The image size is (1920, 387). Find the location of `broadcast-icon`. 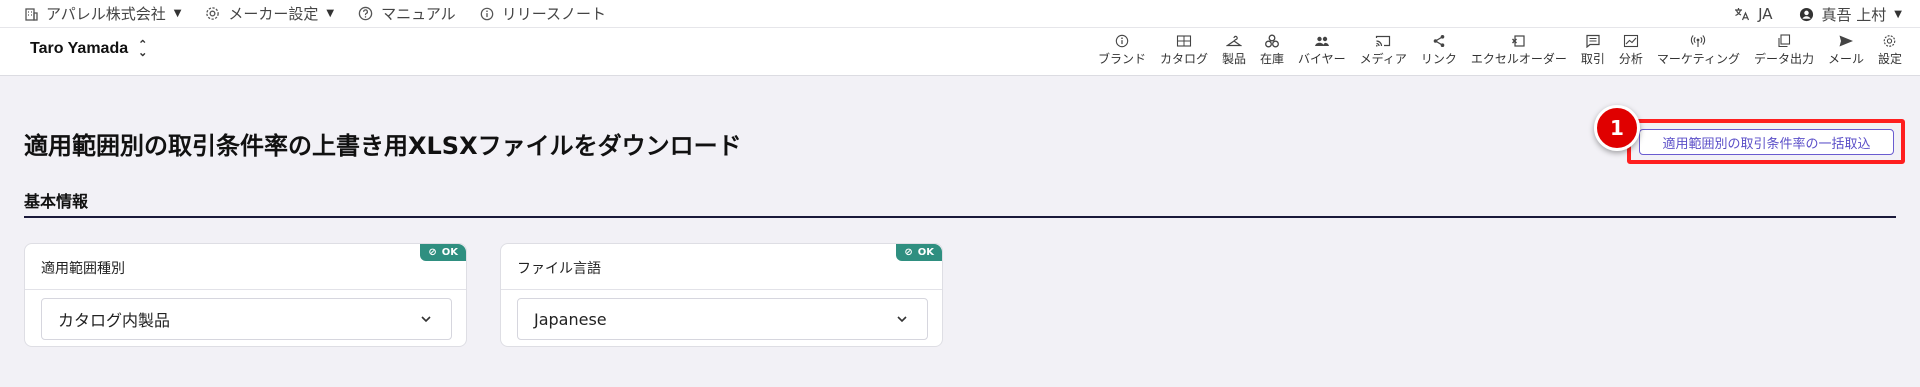

broadcast-icon is located at coordinates (1698, 41).